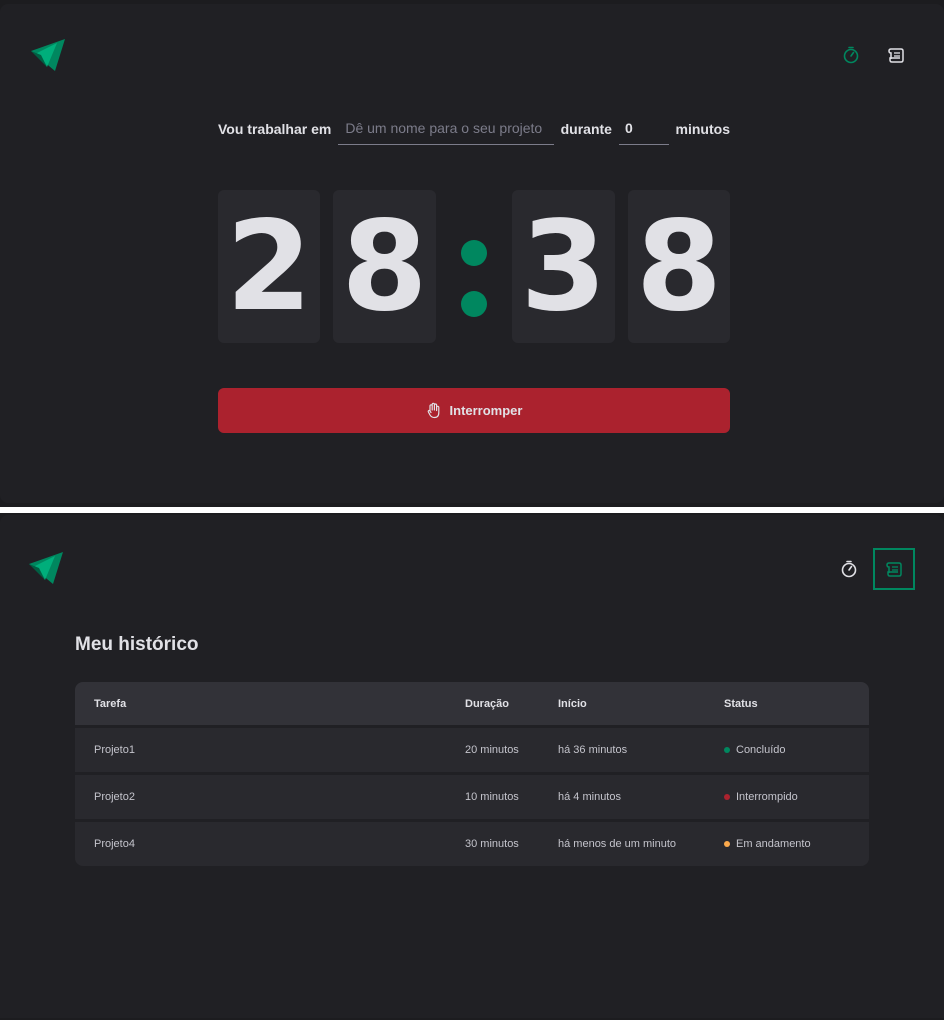 The width and height of the screenshot is (944, 1020). What do you see at coordinates (761, 750) in the screenshot?
I see `status-label: Concluído` at bounding box center [761, 750].